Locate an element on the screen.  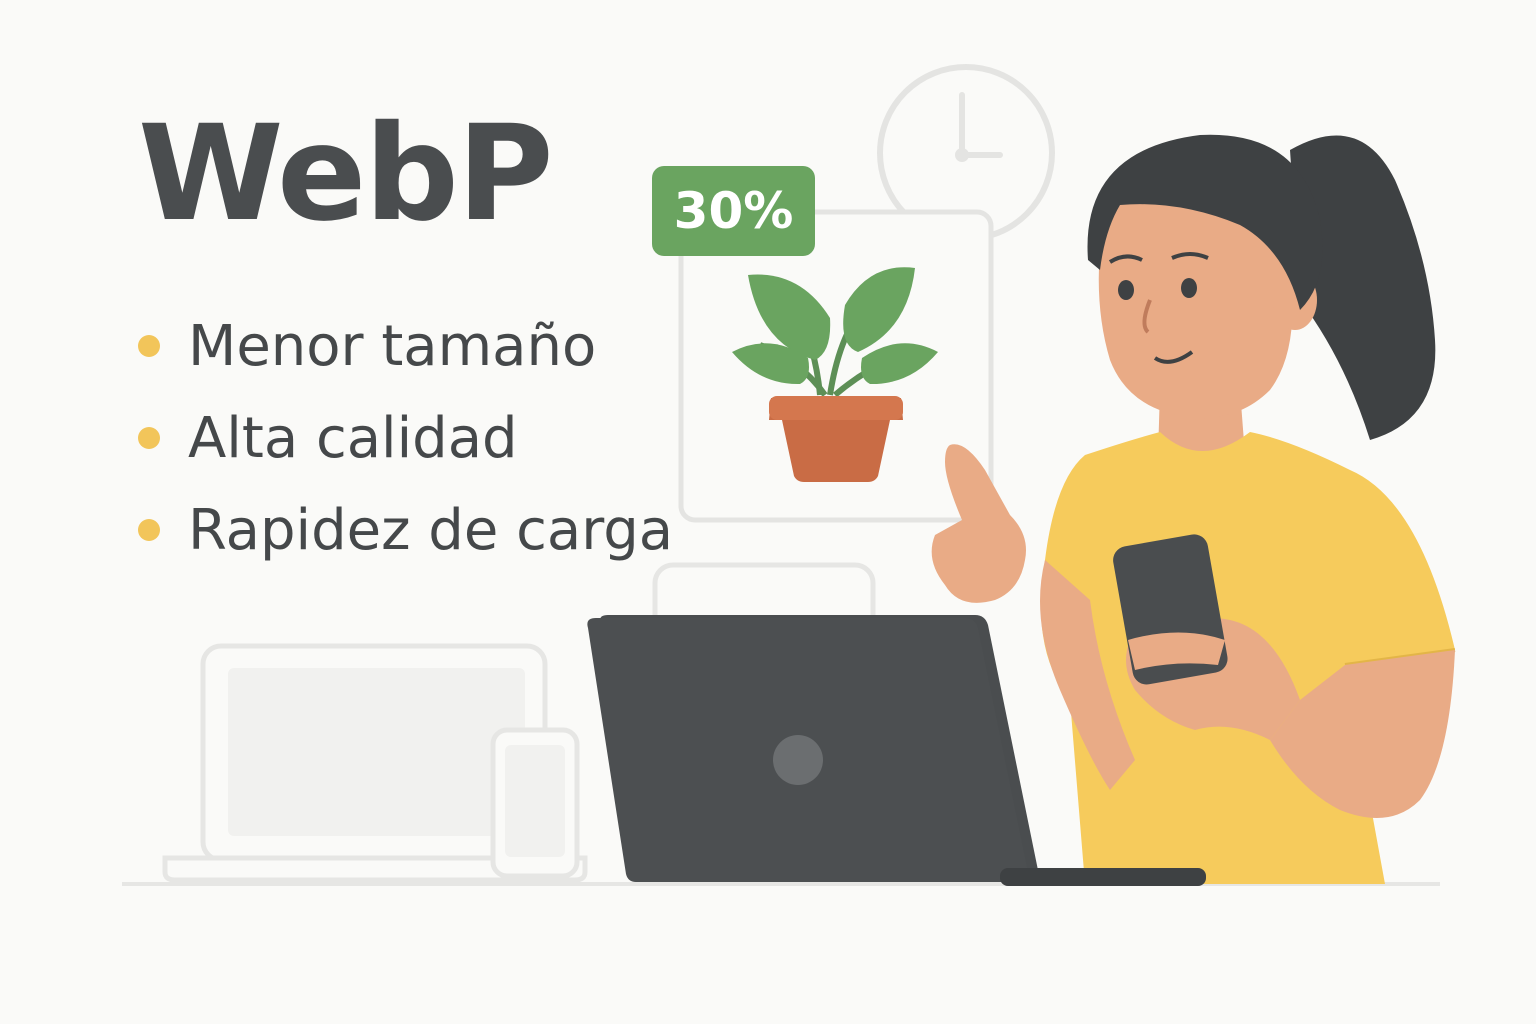
bullet-text: Alta calidad is located at coordinates (353, 438).